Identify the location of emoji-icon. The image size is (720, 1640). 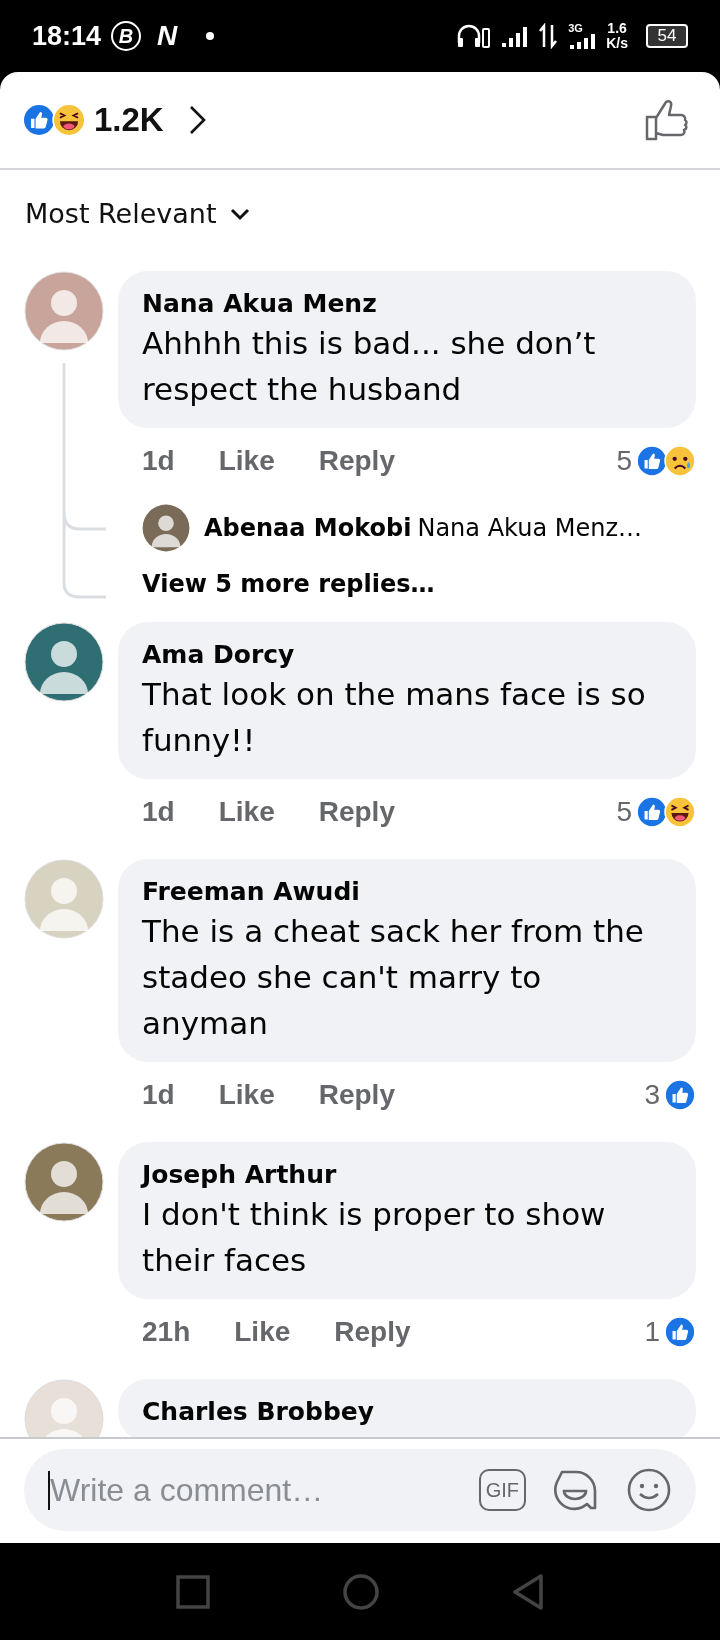
(649, 1490).